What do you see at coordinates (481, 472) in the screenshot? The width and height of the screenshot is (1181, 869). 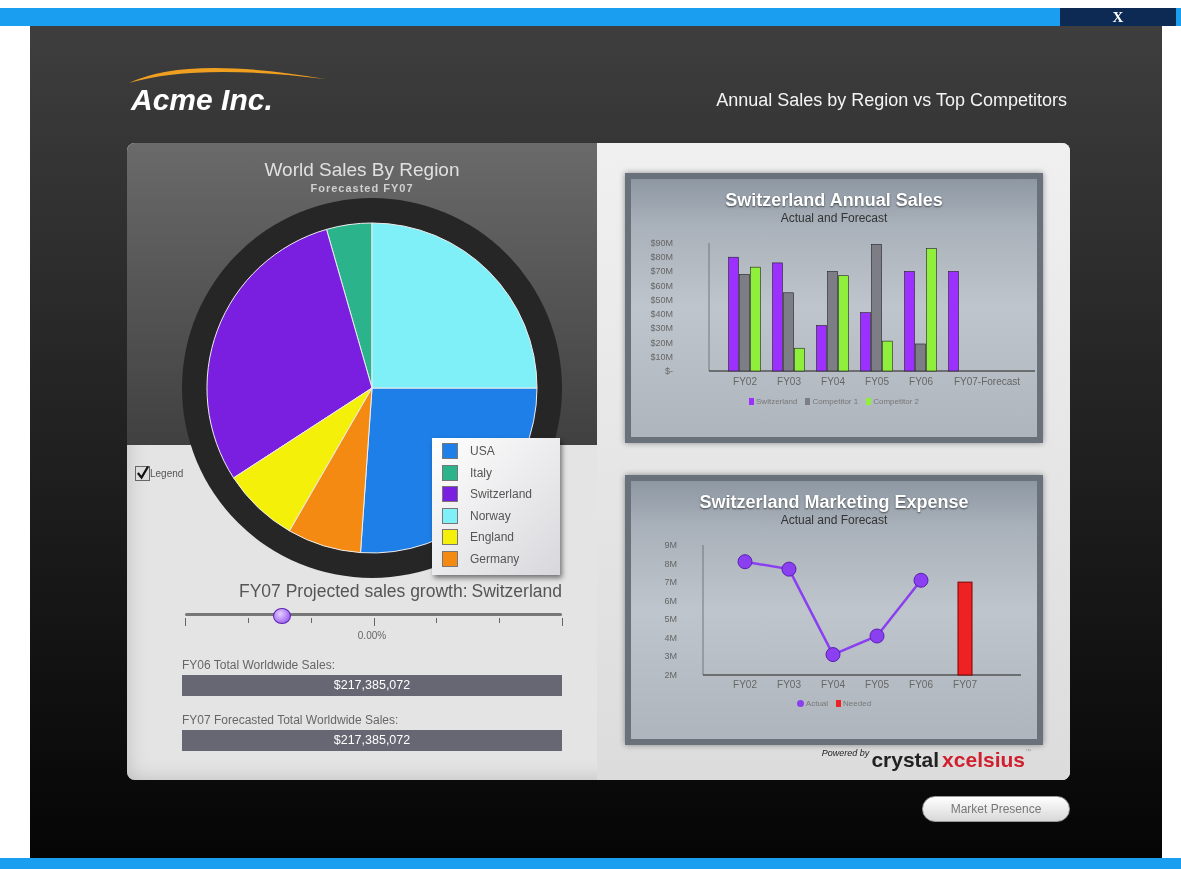 I see `legend-label: Italy` at bounding box center [481, 472].